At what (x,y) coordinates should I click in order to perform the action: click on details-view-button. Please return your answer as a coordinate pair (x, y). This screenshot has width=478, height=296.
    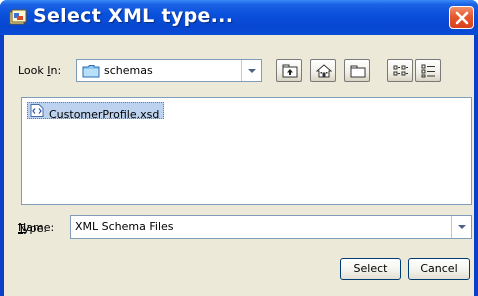
    Looking at the image, I should click on (428, 70).